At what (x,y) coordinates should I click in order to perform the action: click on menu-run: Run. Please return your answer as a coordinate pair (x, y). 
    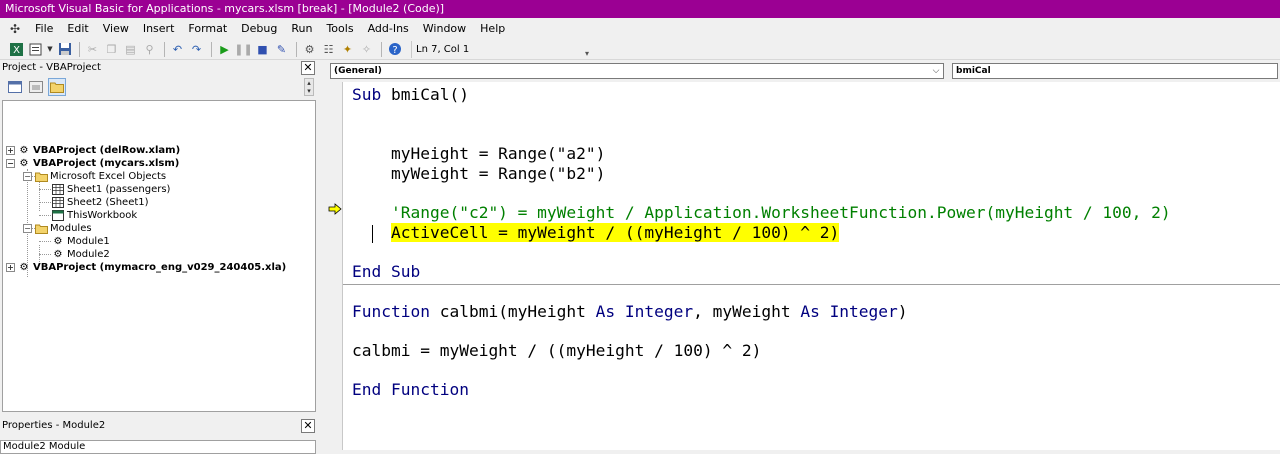
    Looking at the image, I should click on (301, 28).